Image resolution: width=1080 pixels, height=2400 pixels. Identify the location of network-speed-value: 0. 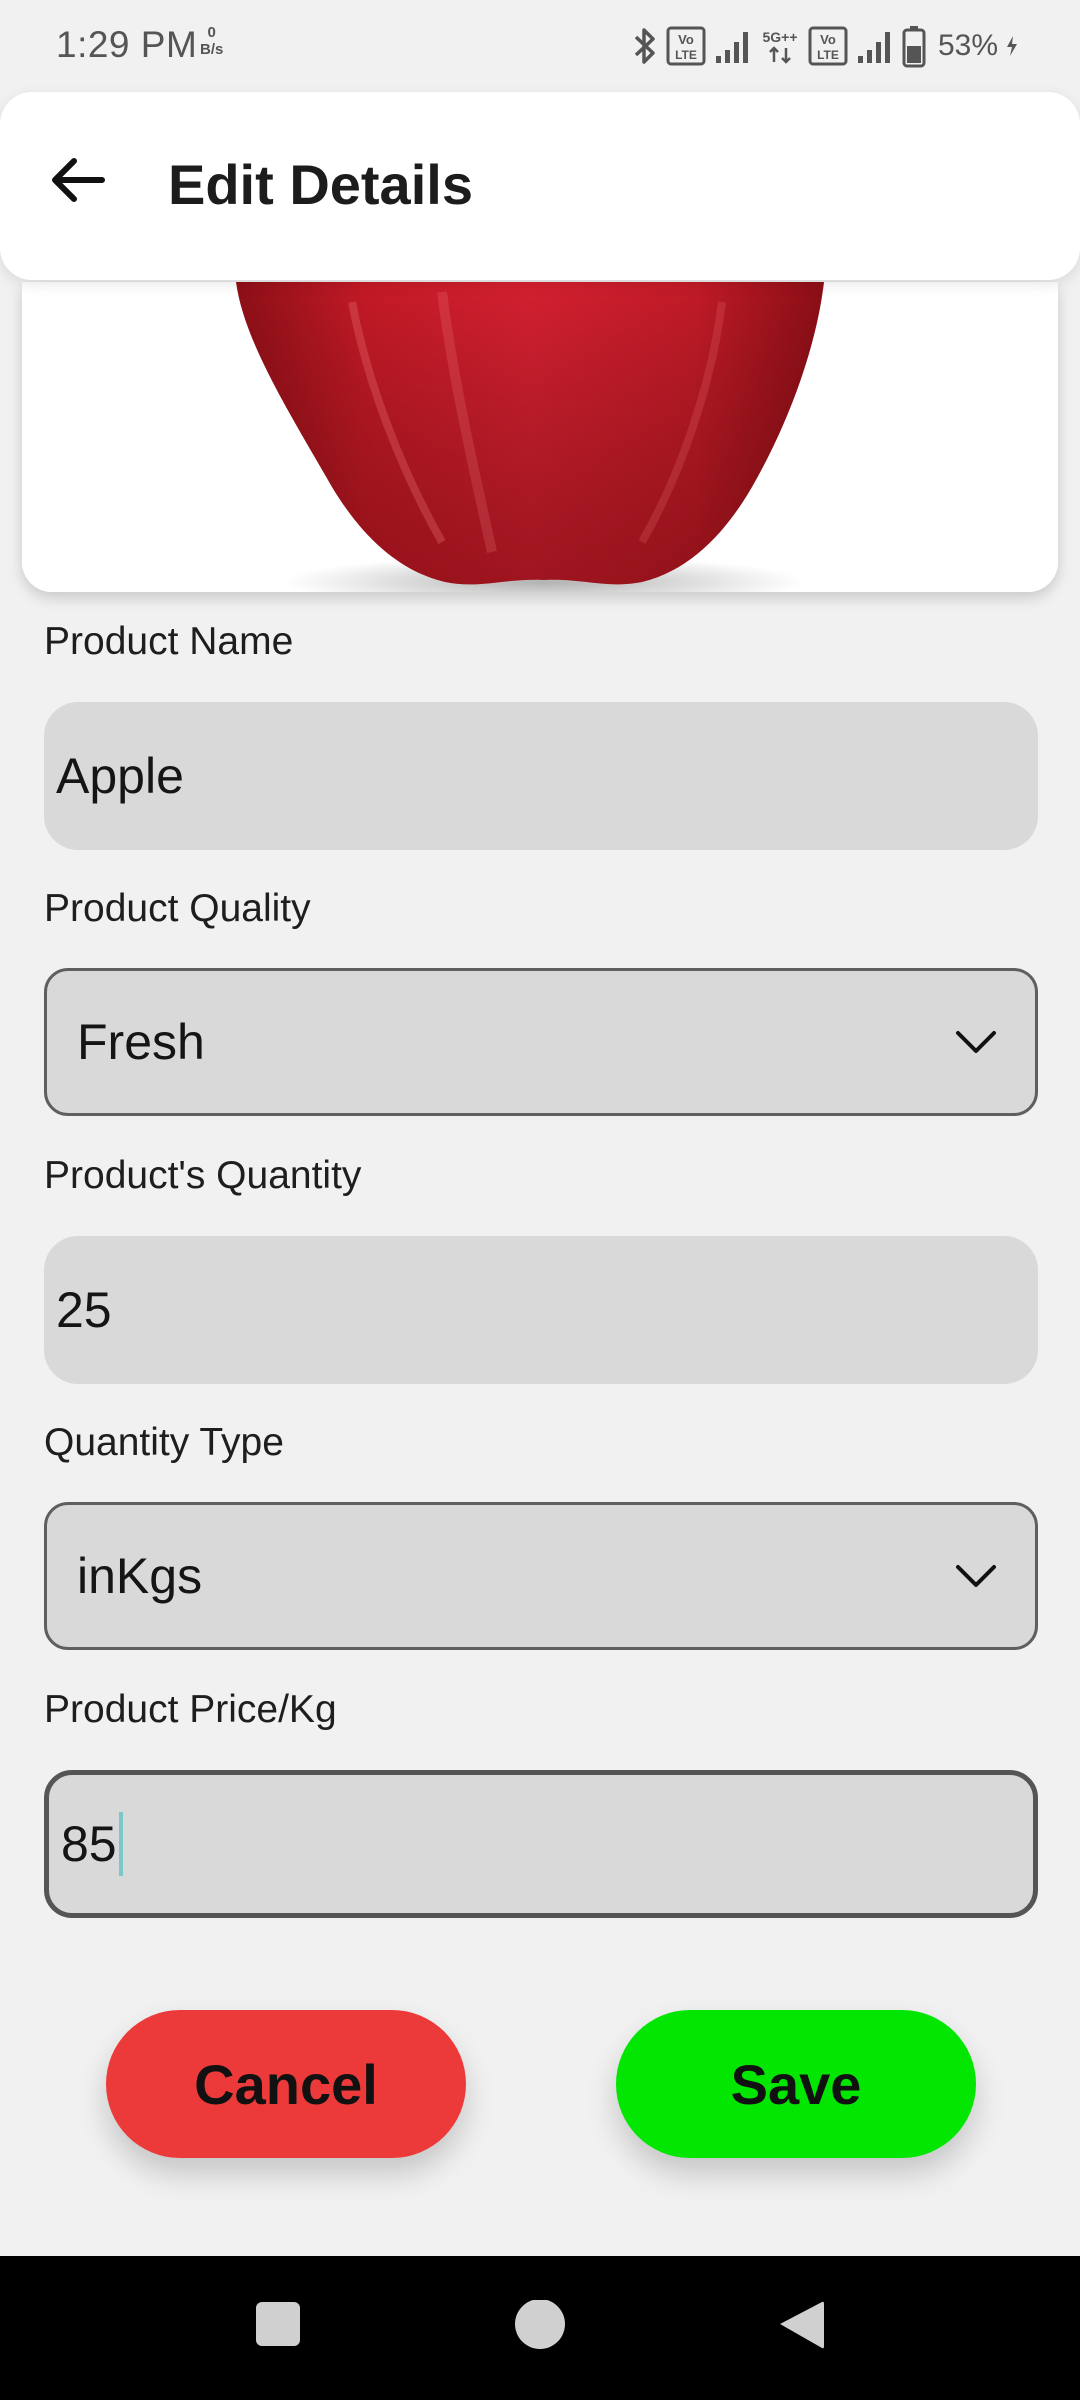
(211, 32).